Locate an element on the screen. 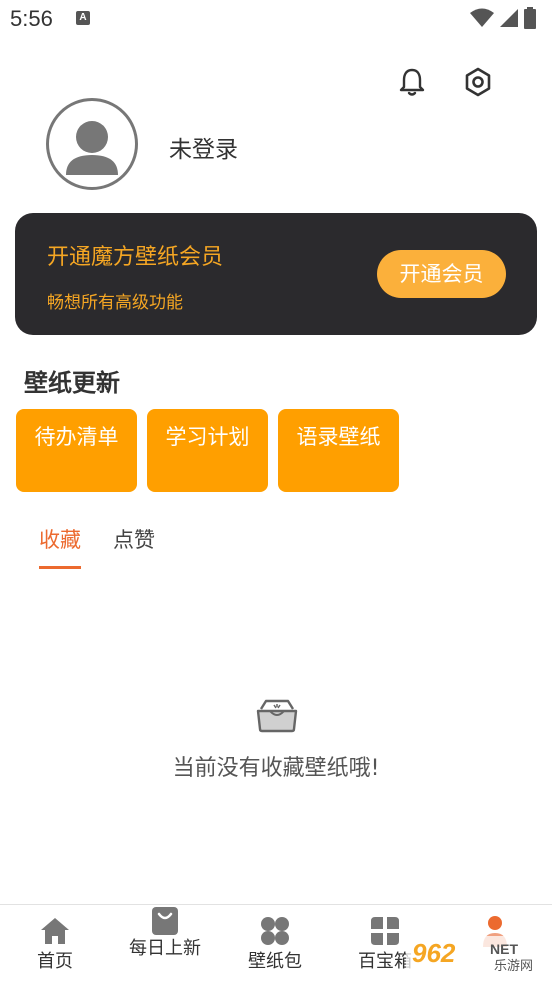  empty-message: 当前没有收藏壁纸哦! is located at coordinates (276, 768).